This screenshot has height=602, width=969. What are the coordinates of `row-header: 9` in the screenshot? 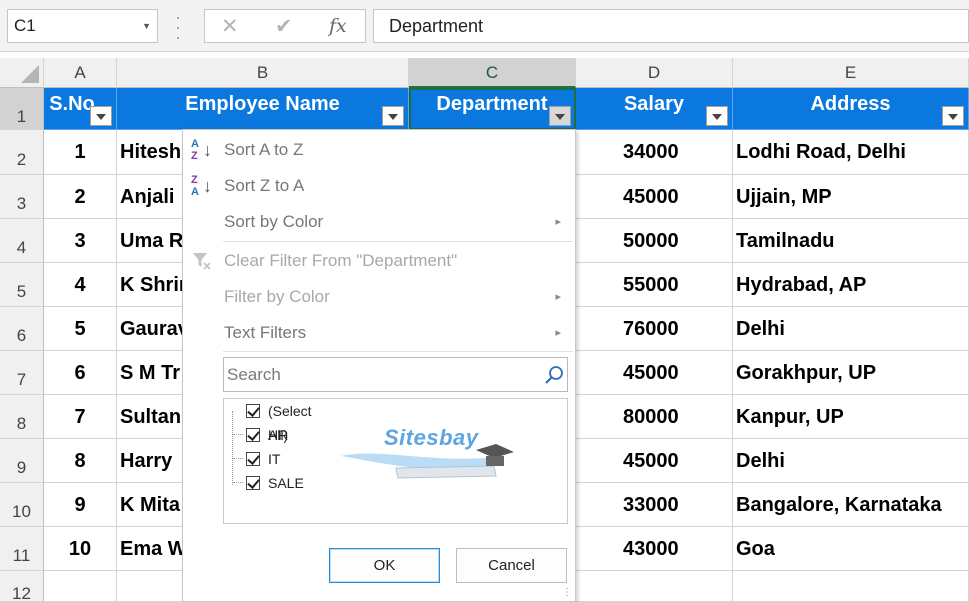 It's located at (22, 461).